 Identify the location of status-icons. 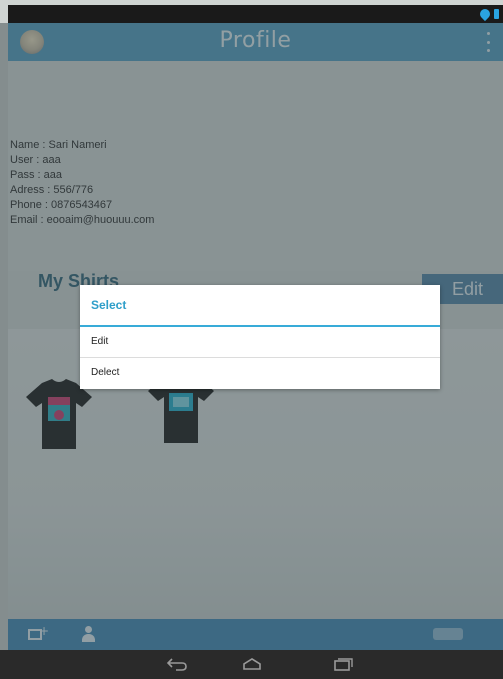
(488, 14).